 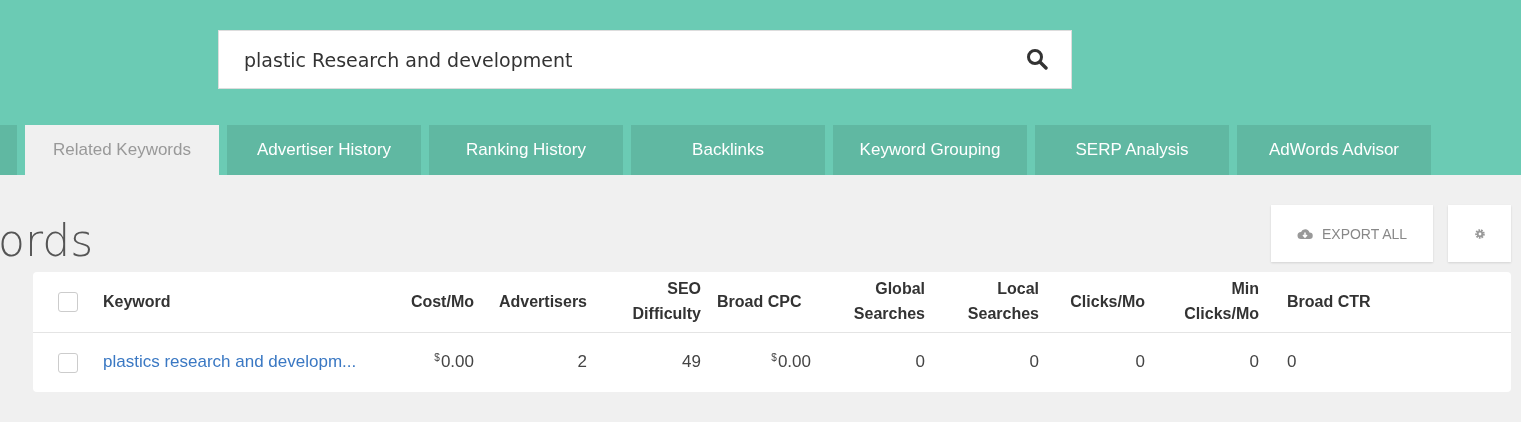 I want to click on column-header: Clicks/Mo, so click(x=1107, y=302).